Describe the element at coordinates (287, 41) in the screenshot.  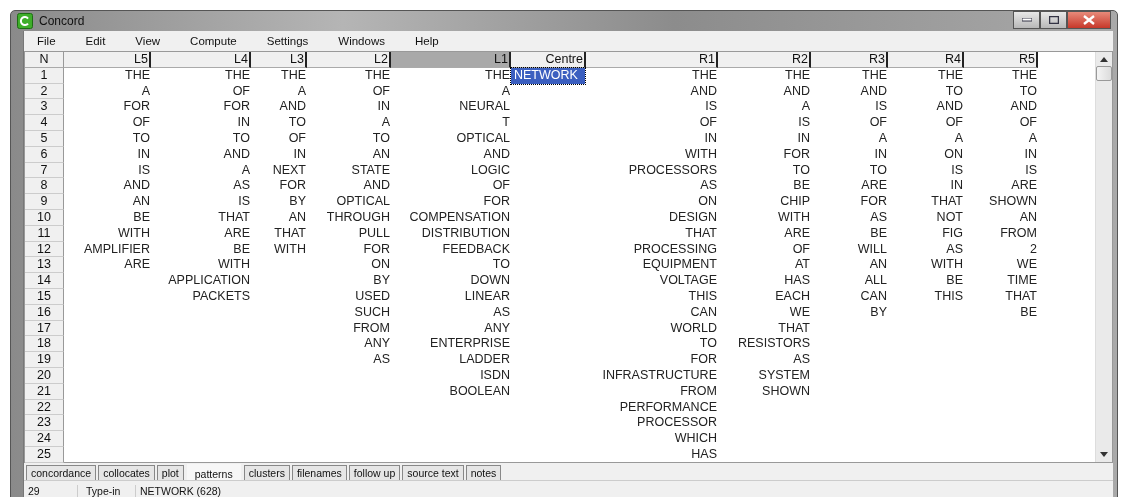
I see `menu-item: Settings` at that location.